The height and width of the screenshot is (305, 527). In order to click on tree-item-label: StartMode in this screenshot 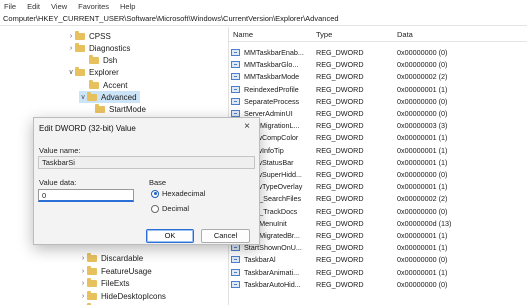, I will do `click(127, 109)`.